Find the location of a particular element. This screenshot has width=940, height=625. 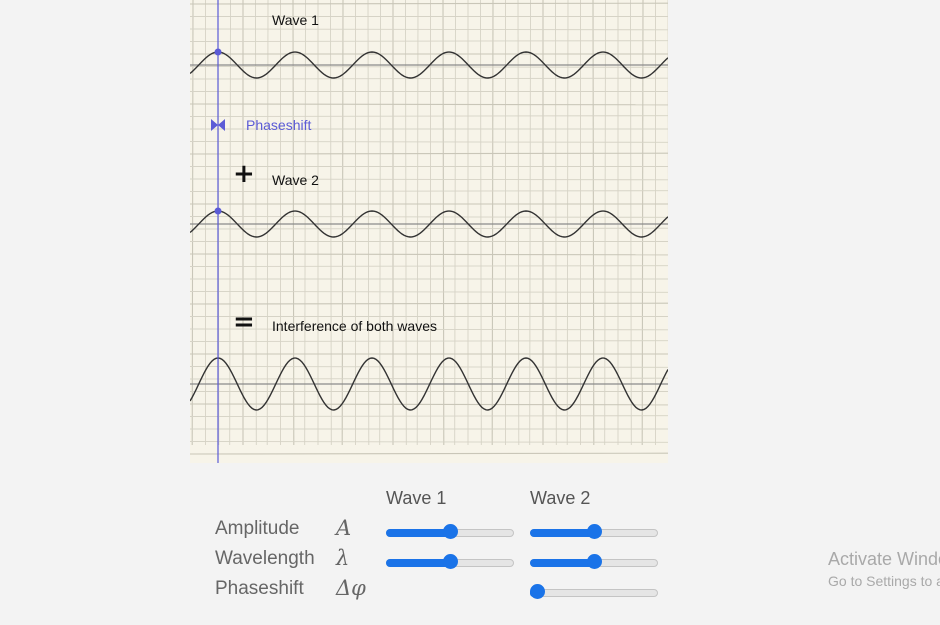

wave2-phaseshift-slider is located at coordinates (594, 592).